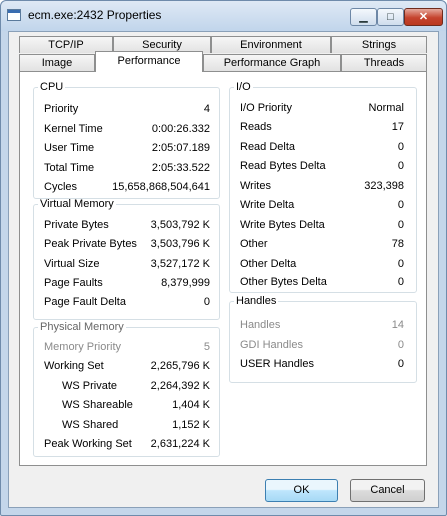 Image resolution: width=447 pixels, height=516 pixels. I want to click on cancel-button-label: Cancel, so click(387, 490).